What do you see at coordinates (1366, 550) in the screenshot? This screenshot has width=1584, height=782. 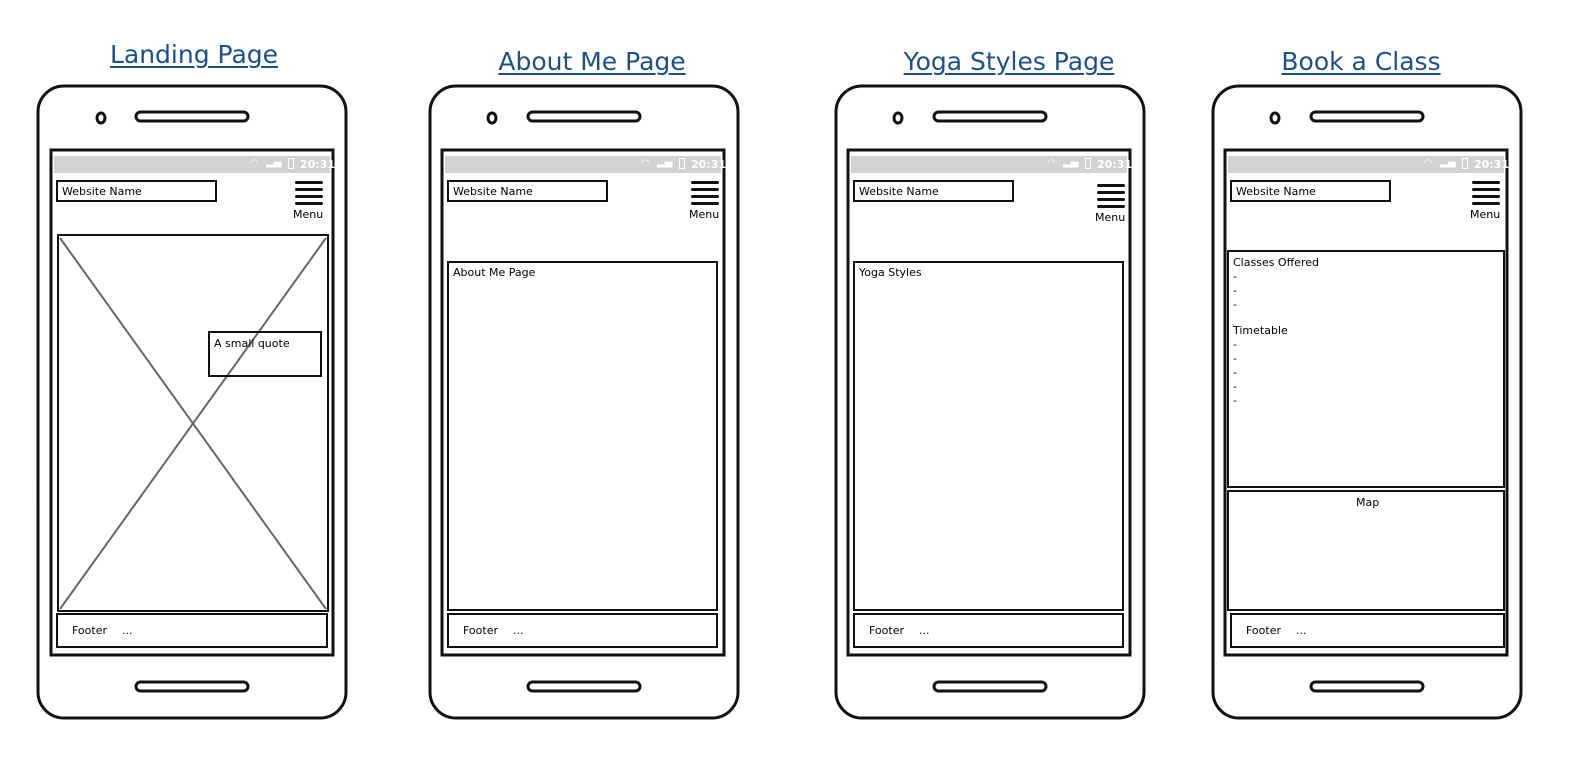 I see `map-box: Map` at bounding box center [1366, 550].